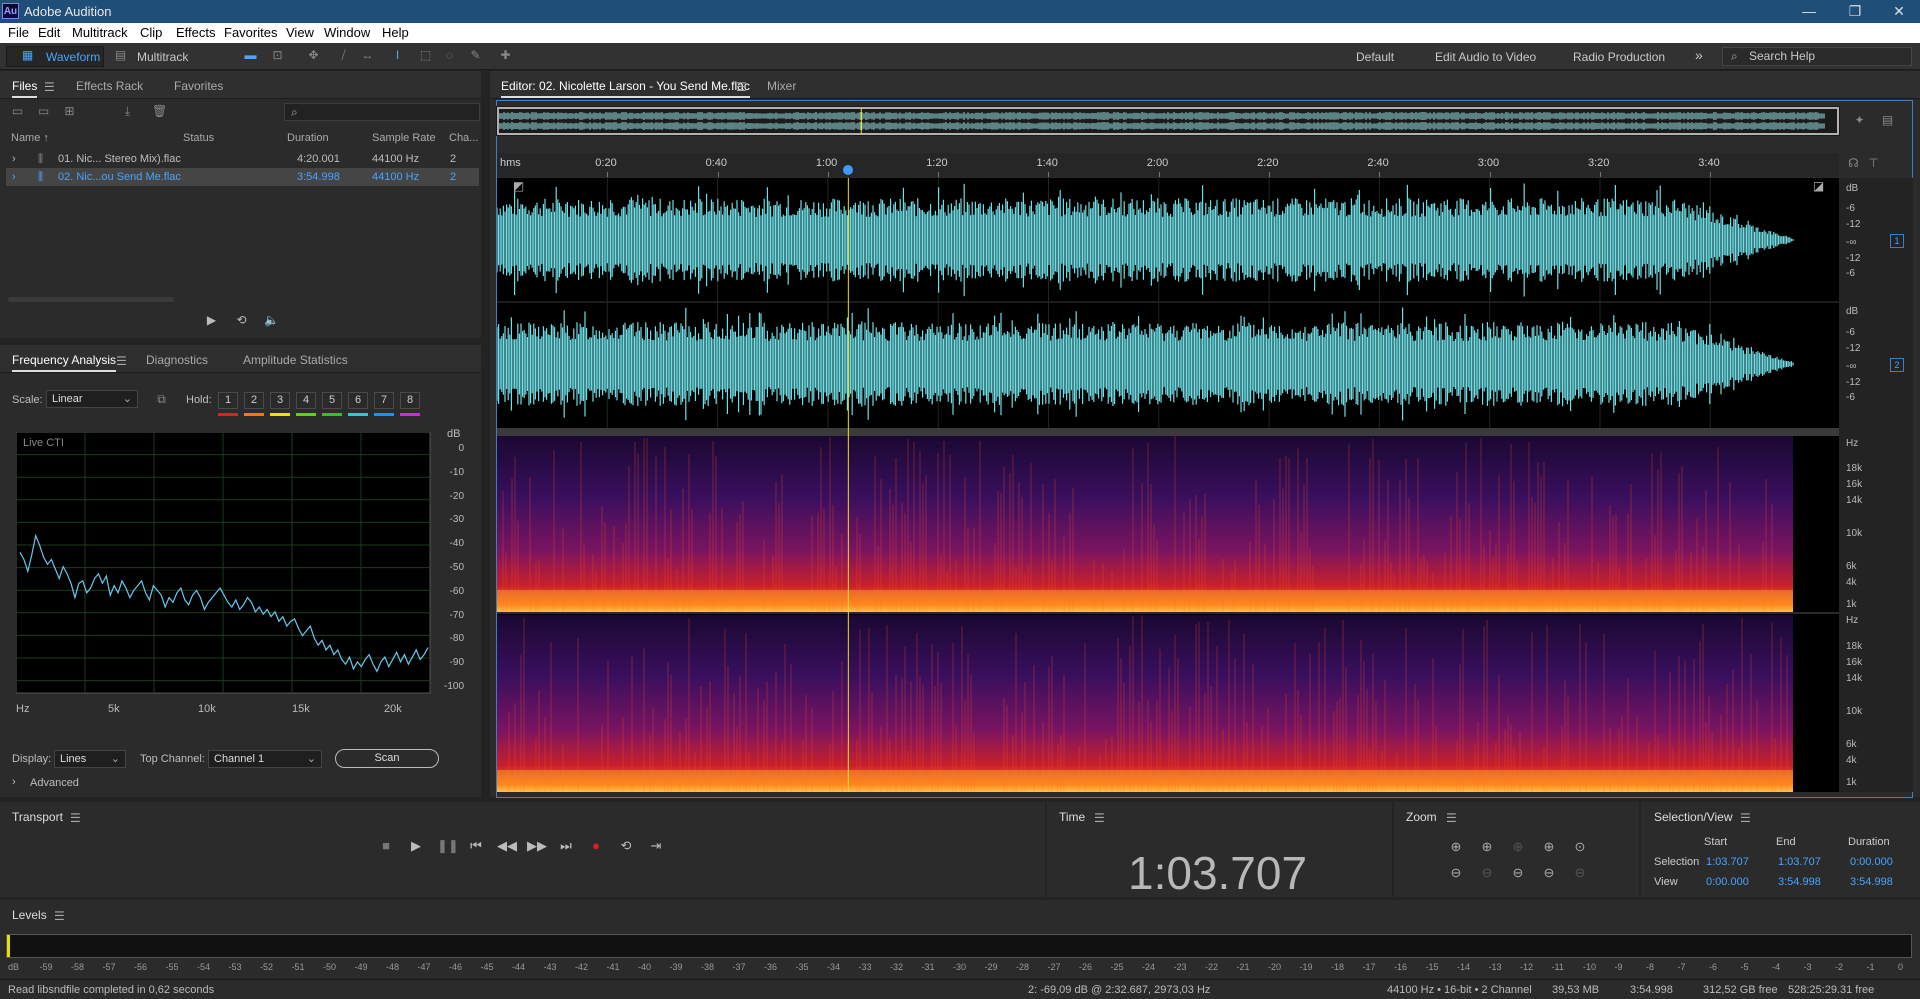 The height and width of the screenshot is (999, 1920). I want to click on menu-multitrack: Multitrack, so click(100, 32).